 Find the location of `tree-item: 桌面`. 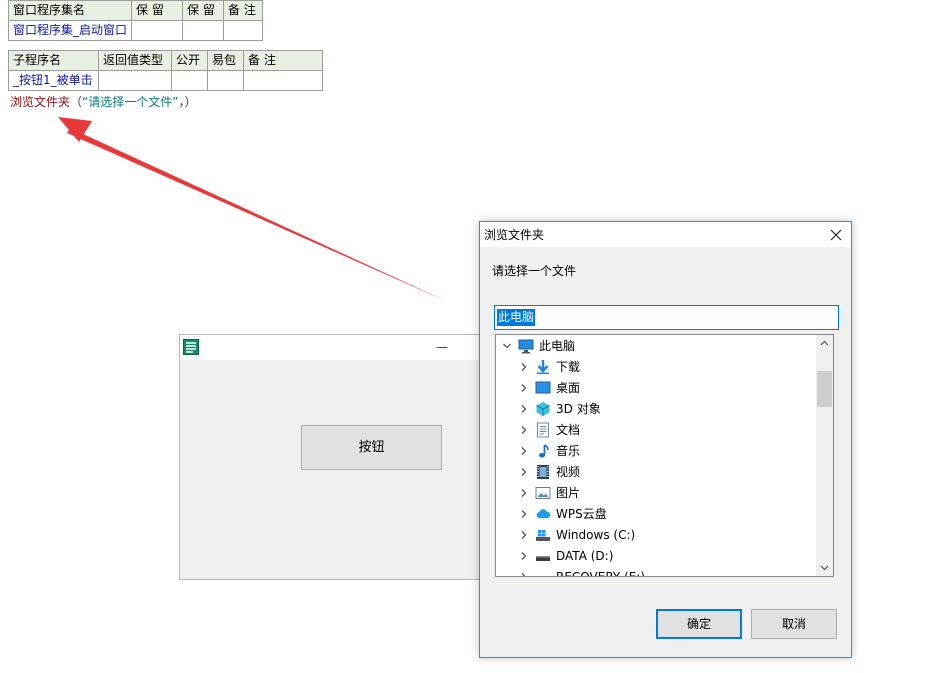

tree-item: 桌面 is located at coordinates (655, 388).